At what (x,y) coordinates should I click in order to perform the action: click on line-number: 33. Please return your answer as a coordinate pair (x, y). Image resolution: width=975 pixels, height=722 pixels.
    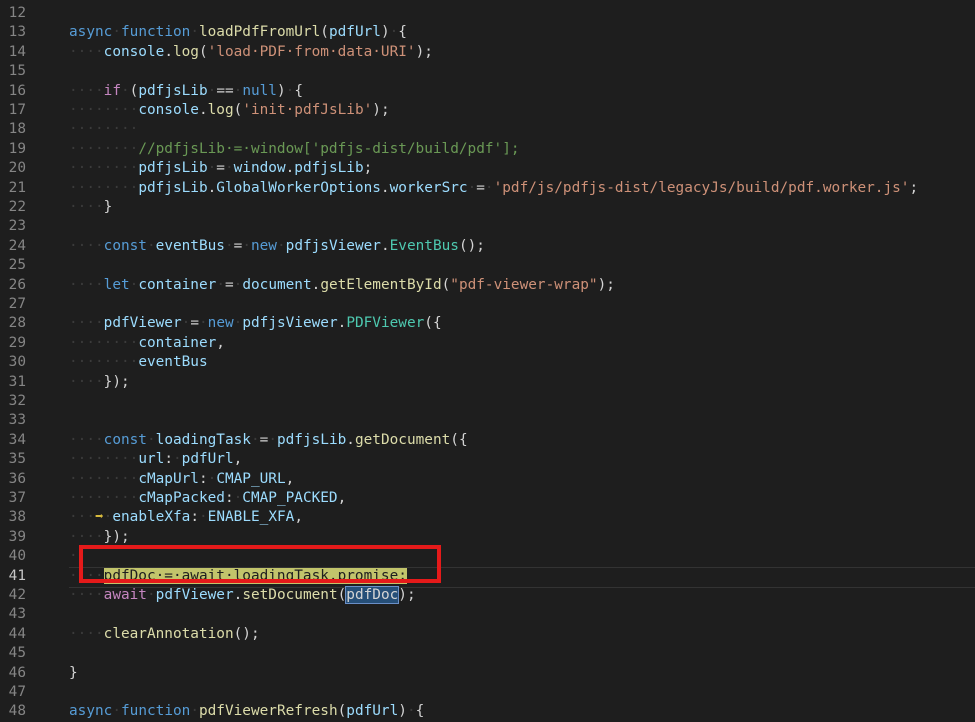
    Looking at the image, I should click on (17, 420).